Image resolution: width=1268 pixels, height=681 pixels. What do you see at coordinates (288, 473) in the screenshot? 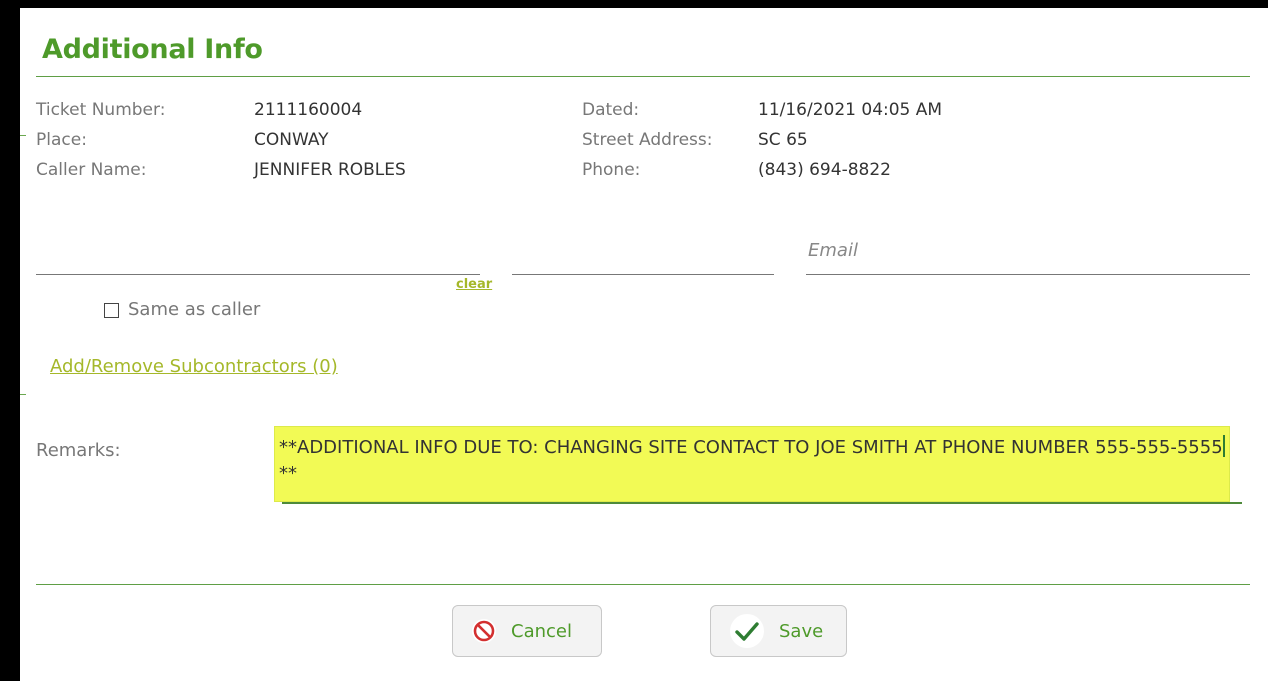
I see `remarks-text-tail: **` at bounding box center [288, 473].